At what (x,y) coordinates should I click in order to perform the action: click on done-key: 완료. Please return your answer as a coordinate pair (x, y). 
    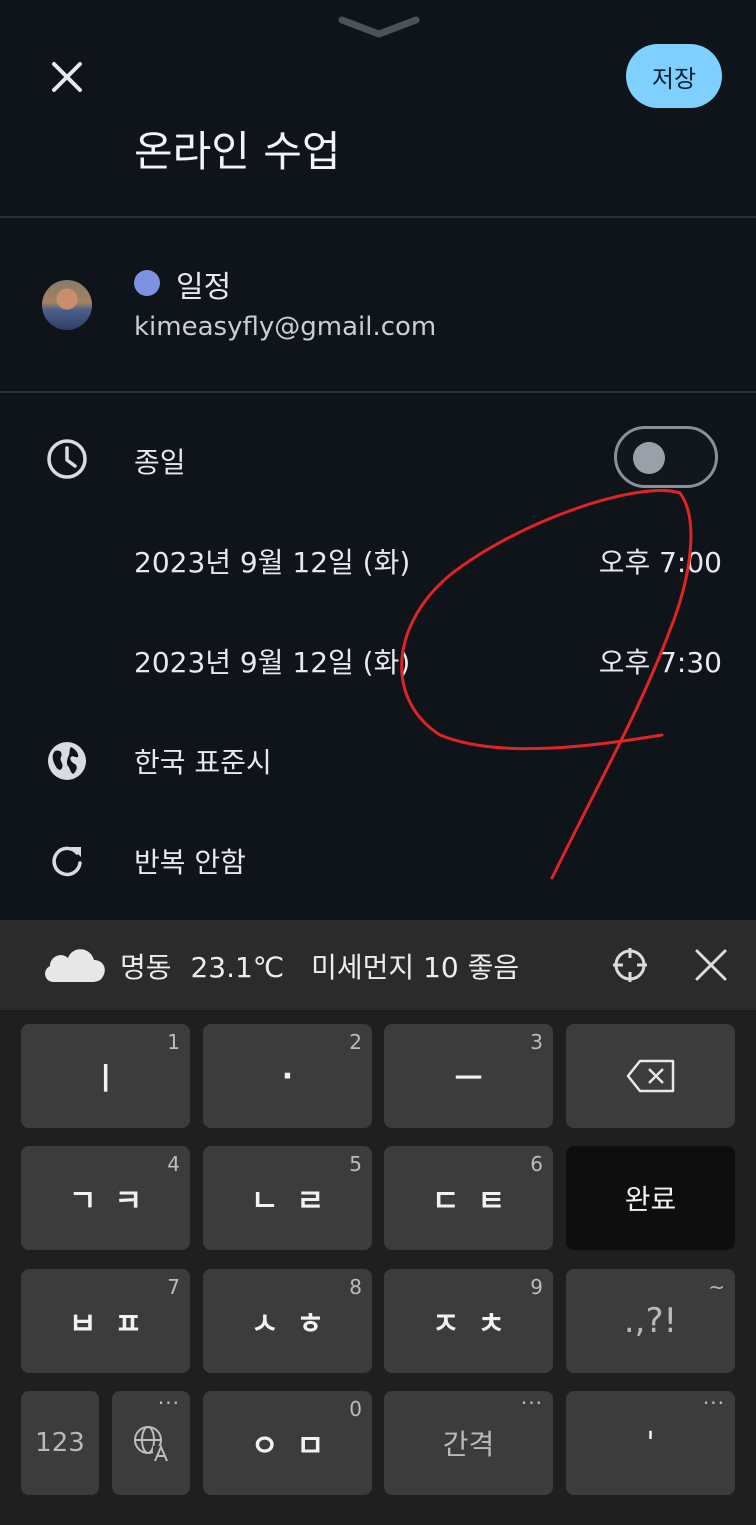
    Looking at the image, I should click on (650, 1198).